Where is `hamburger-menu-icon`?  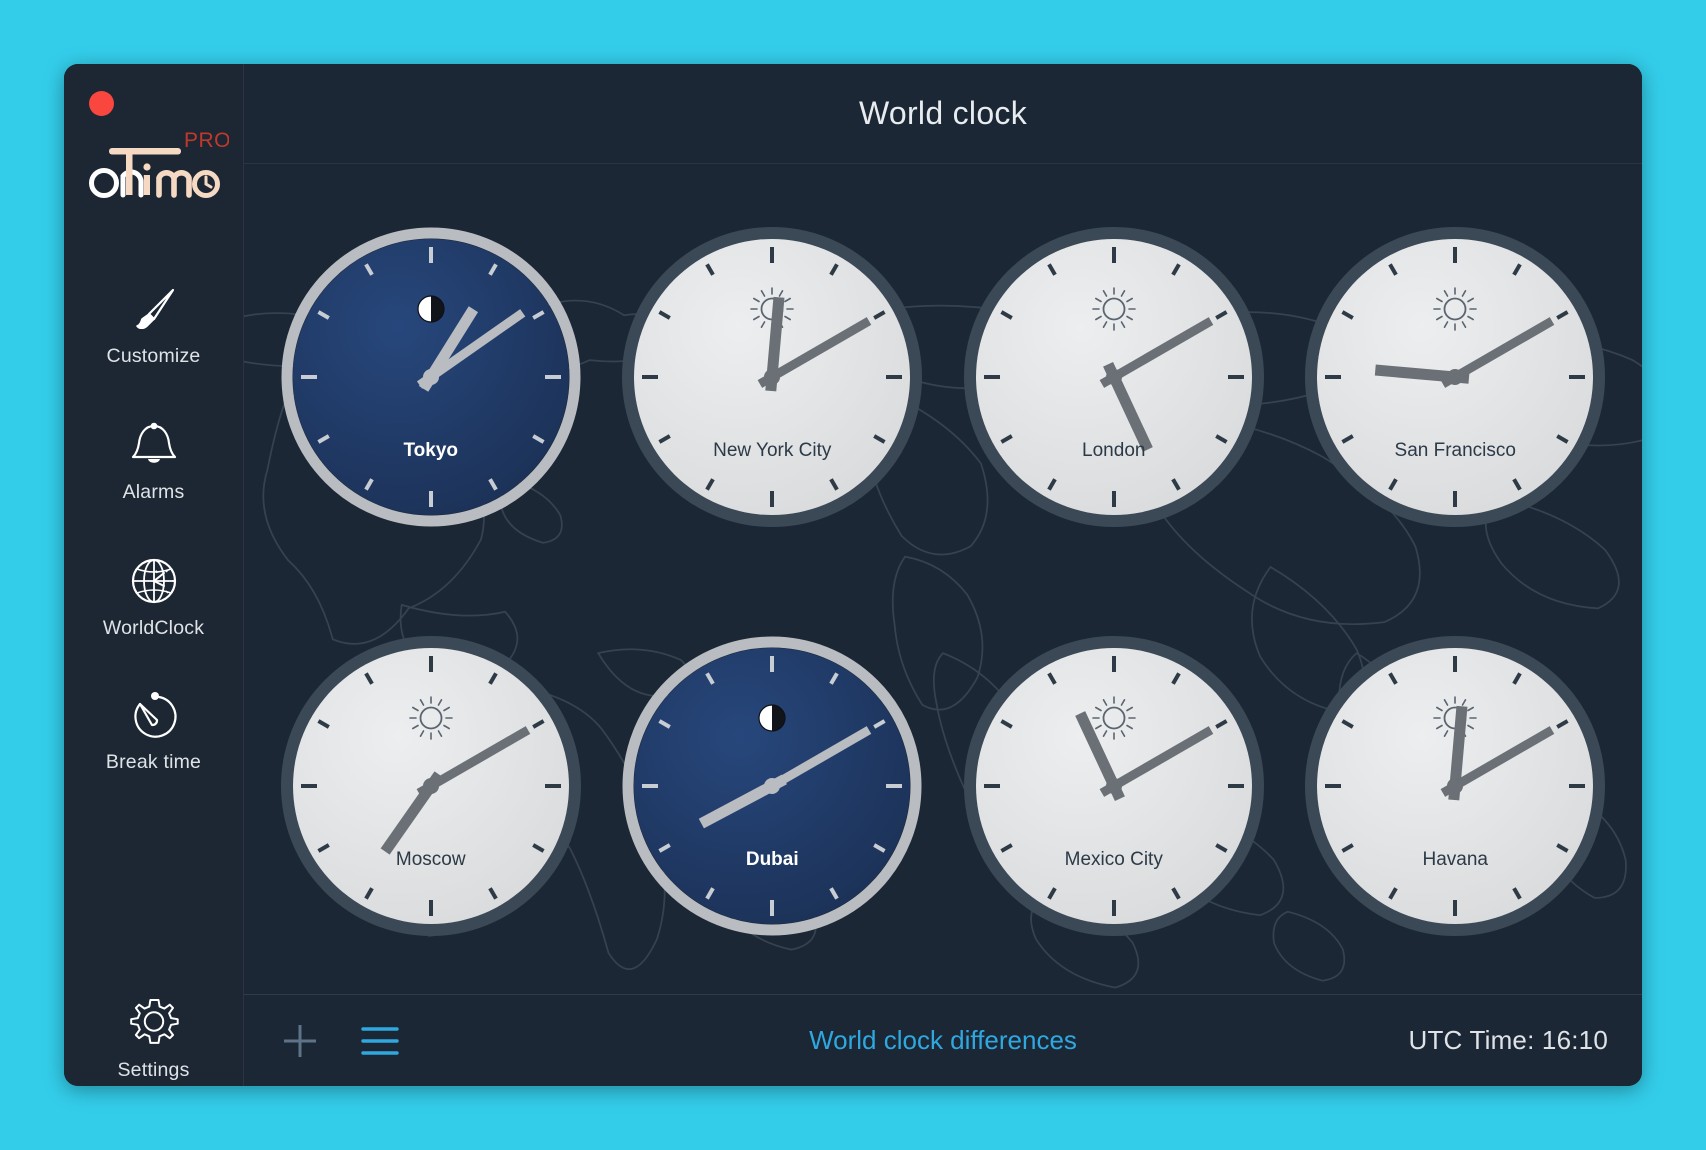
hamburger-menu-icon is located at coordinates (380, 1040).